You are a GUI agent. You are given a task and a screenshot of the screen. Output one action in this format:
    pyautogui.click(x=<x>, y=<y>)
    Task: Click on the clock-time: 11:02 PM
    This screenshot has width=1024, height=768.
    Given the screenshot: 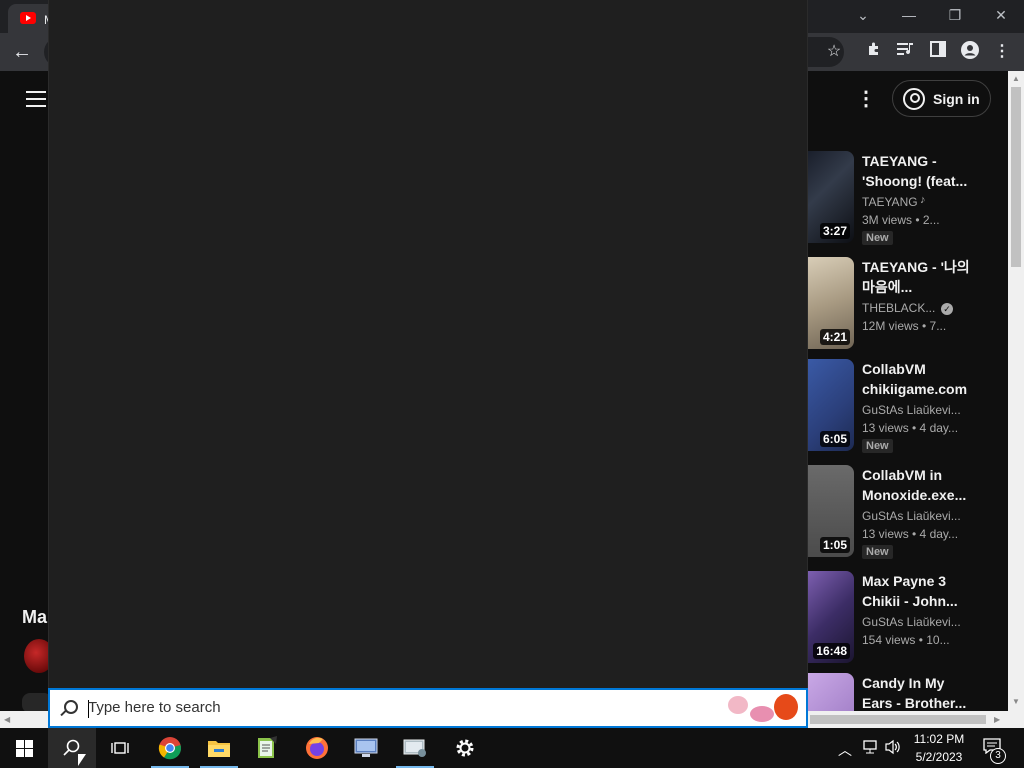 What is the action you would take?
    pyautogui.click(x=939, y=739)
    